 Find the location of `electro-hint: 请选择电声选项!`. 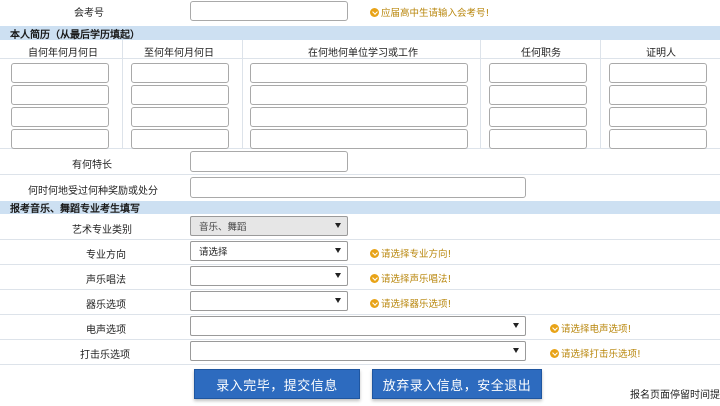

electro-hint: 请选择电声选项! is located at coordinates (590, 328).